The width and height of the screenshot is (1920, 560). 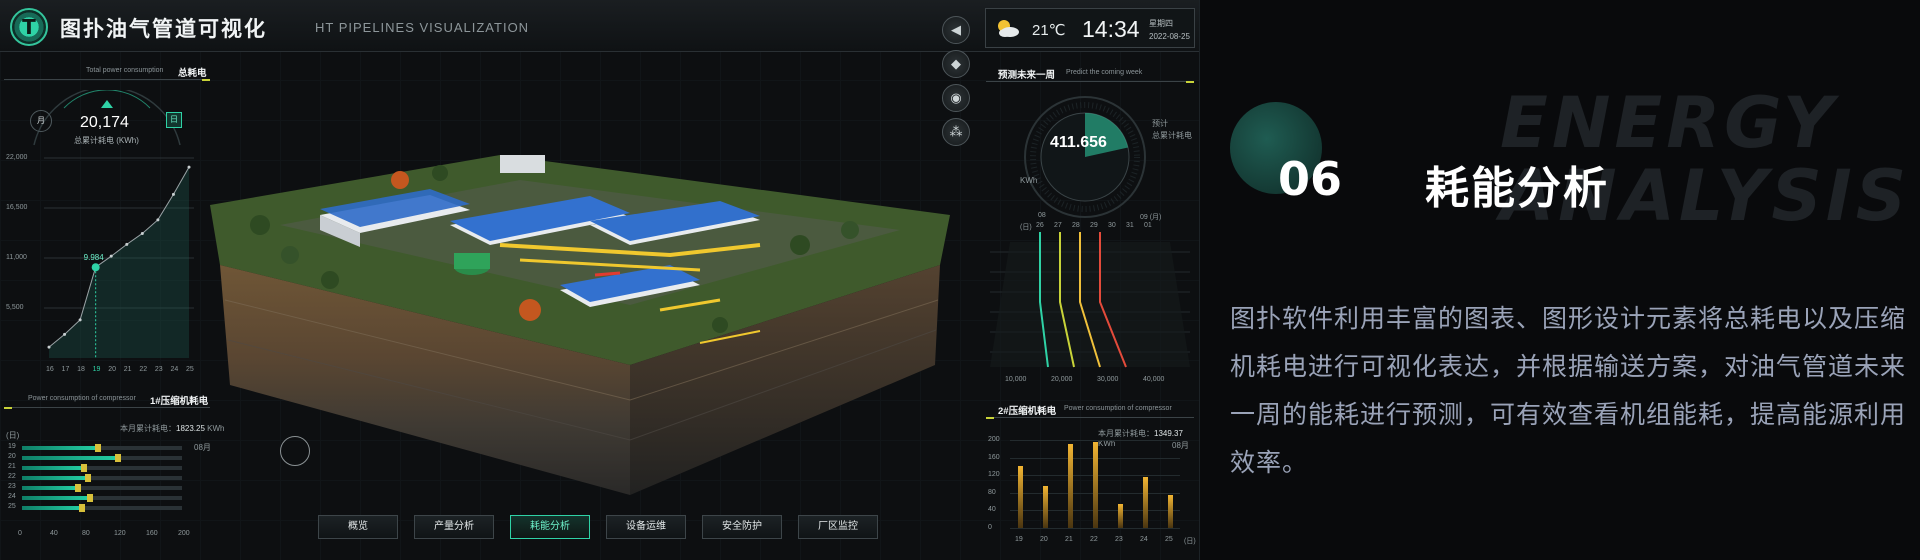 I want to click on x-tick-label: 20, so click(x=112, y=369).